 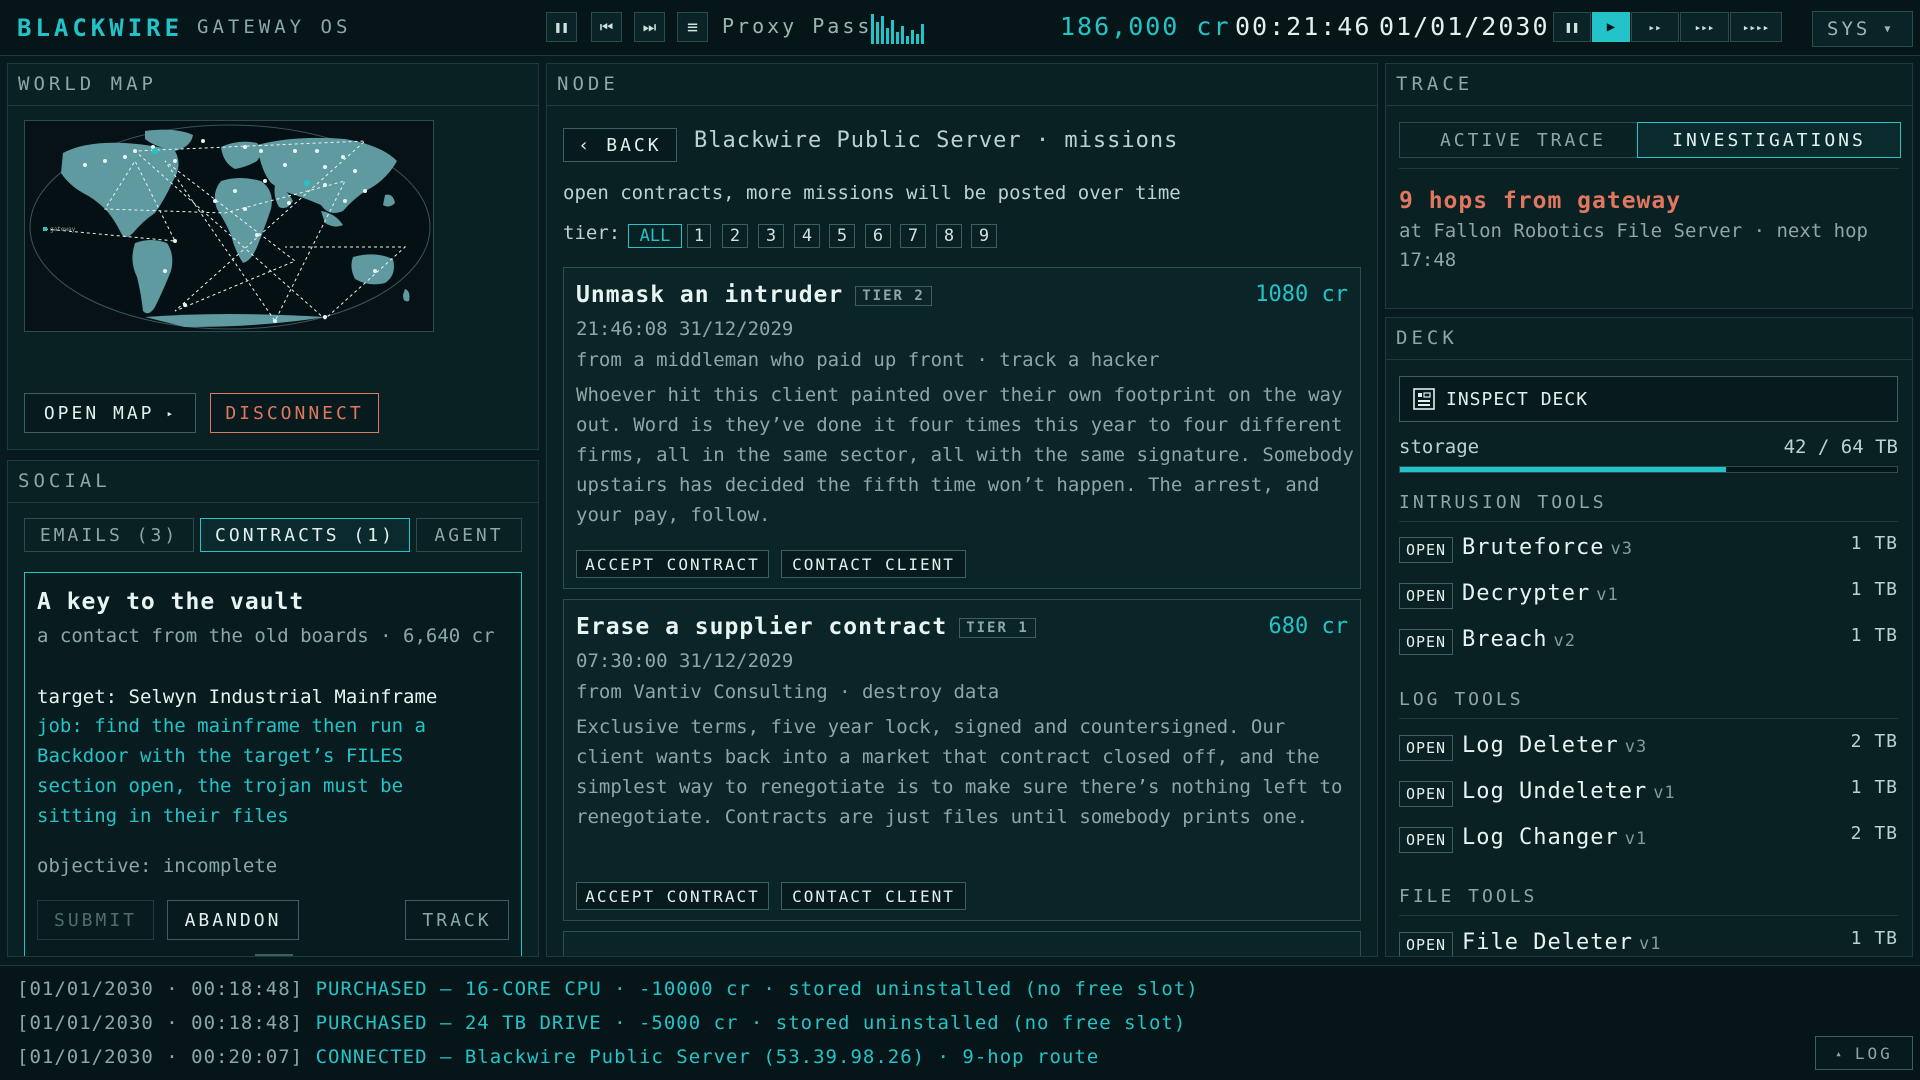 What do you see at coordinates (305, 535) in the screenshot?
I see `tab-contracts: CONTRACTS (1)` at bounding box center [305, 535].